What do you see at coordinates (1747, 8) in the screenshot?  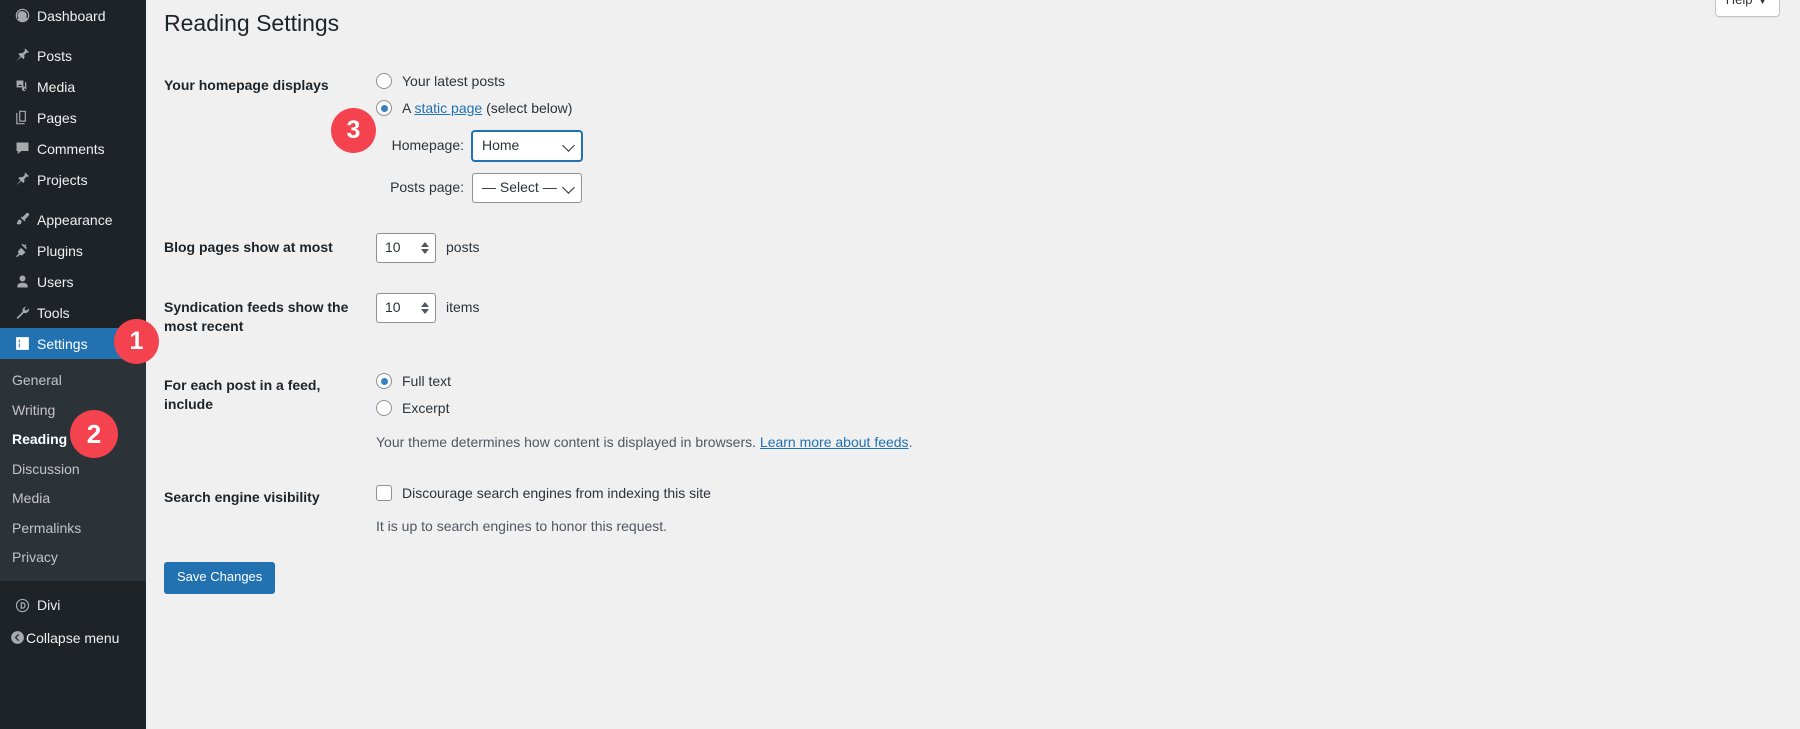 I see `help-tab-button: Help ▼` at bounding box center [1747, 8].